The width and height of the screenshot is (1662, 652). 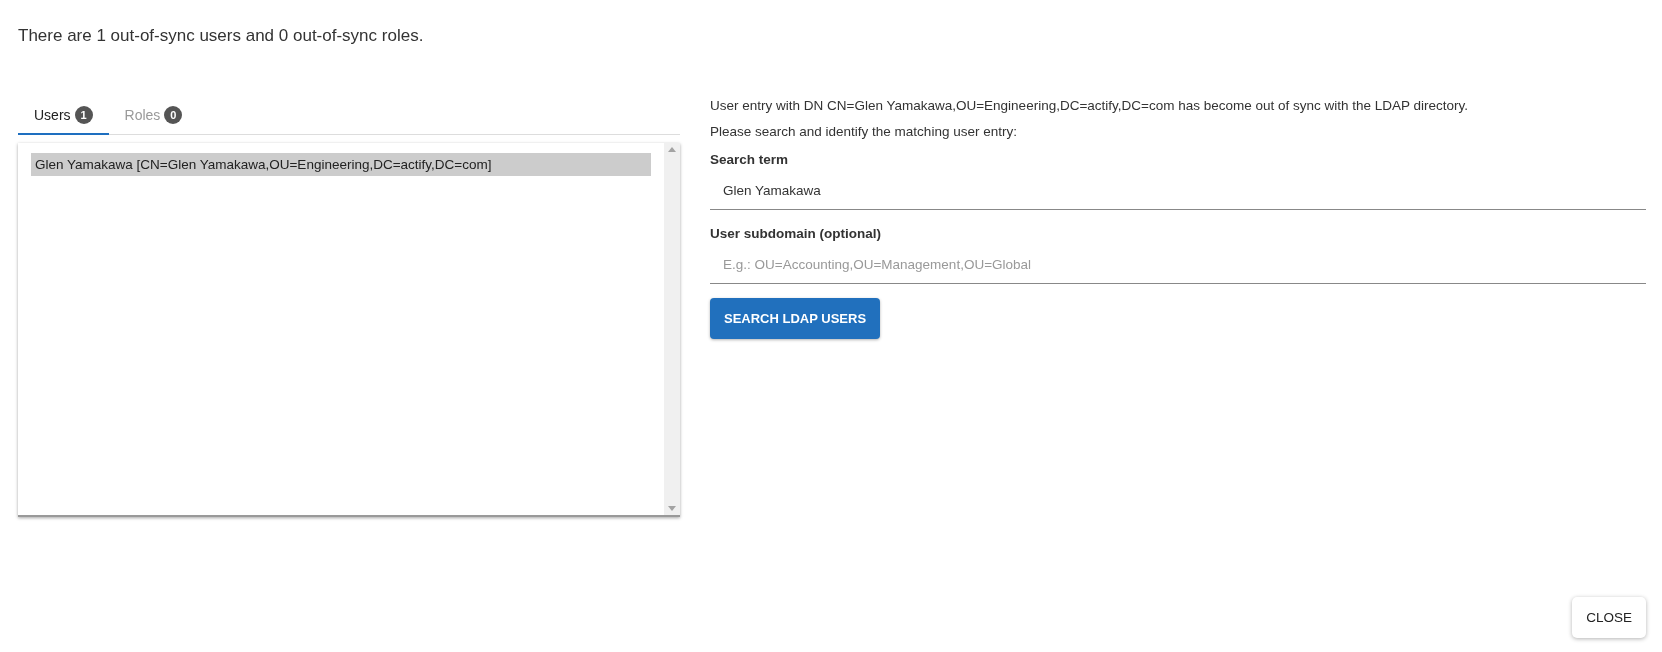 What do you see at coordinates (1090, 105) in the screenshot?
I see `message-text: User entry with DN CN=Glen Yamakawa,OU=Engineering,DC=actify,DC=com has become out of sync with the LDAP directory.` at bounding box center [1090, 105].